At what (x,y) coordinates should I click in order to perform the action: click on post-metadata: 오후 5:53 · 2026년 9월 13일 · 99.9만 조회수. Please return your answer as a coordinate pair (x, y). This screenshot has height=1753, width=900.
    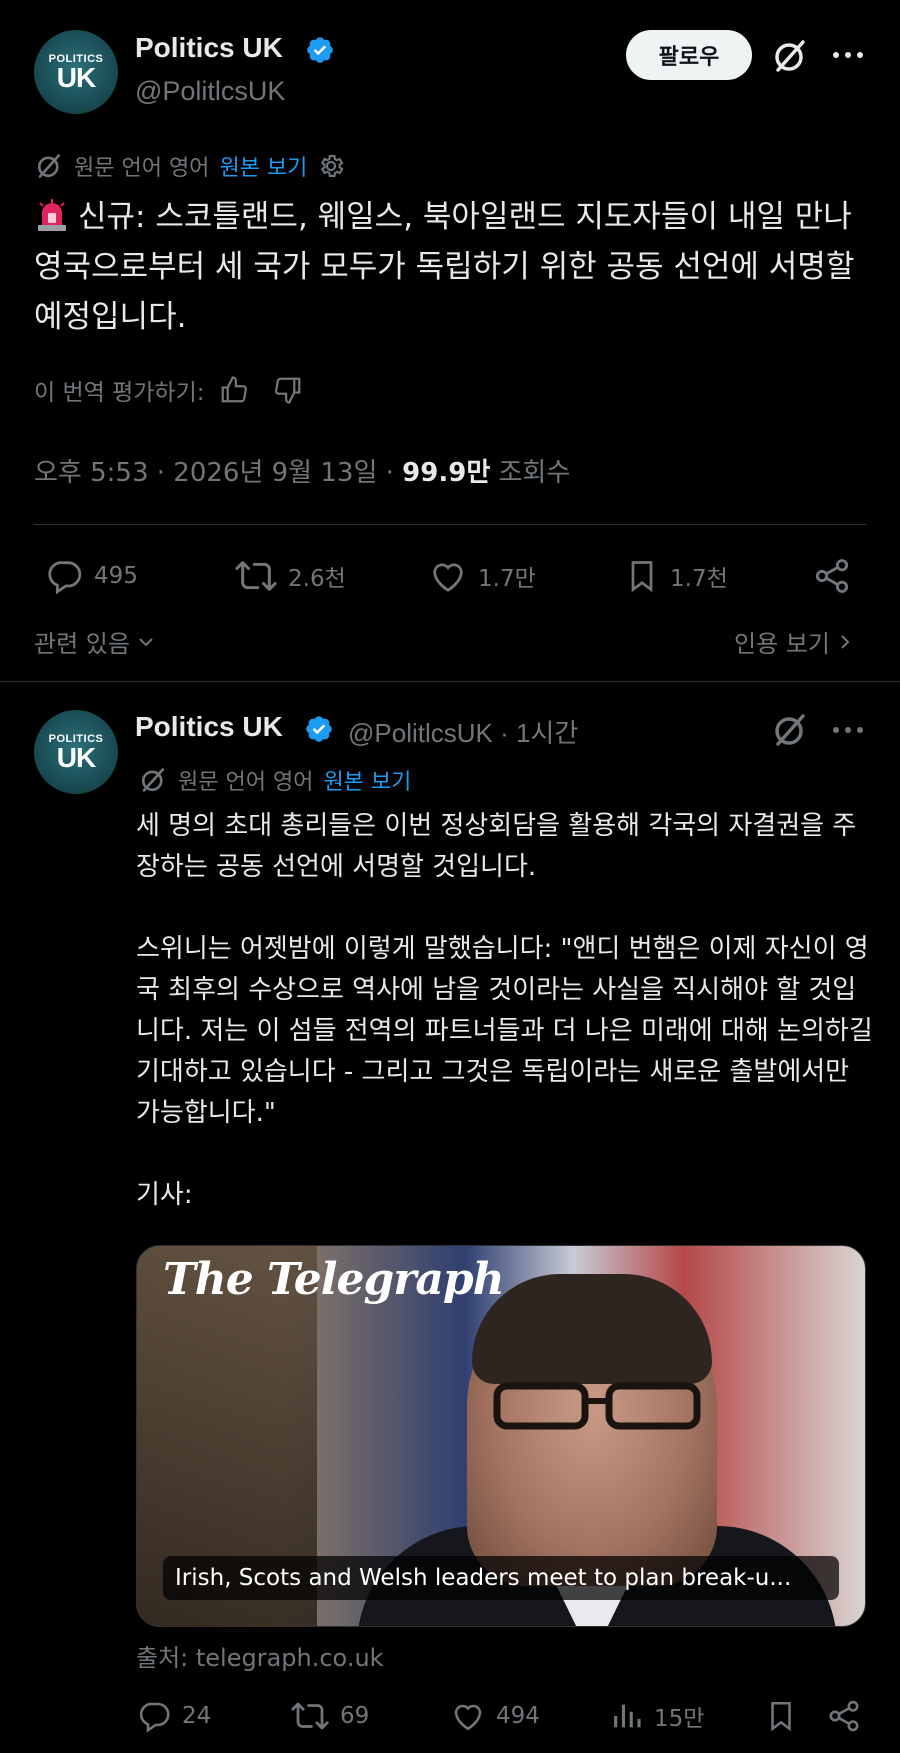
    Looking at the image, I should click on (302, 470).